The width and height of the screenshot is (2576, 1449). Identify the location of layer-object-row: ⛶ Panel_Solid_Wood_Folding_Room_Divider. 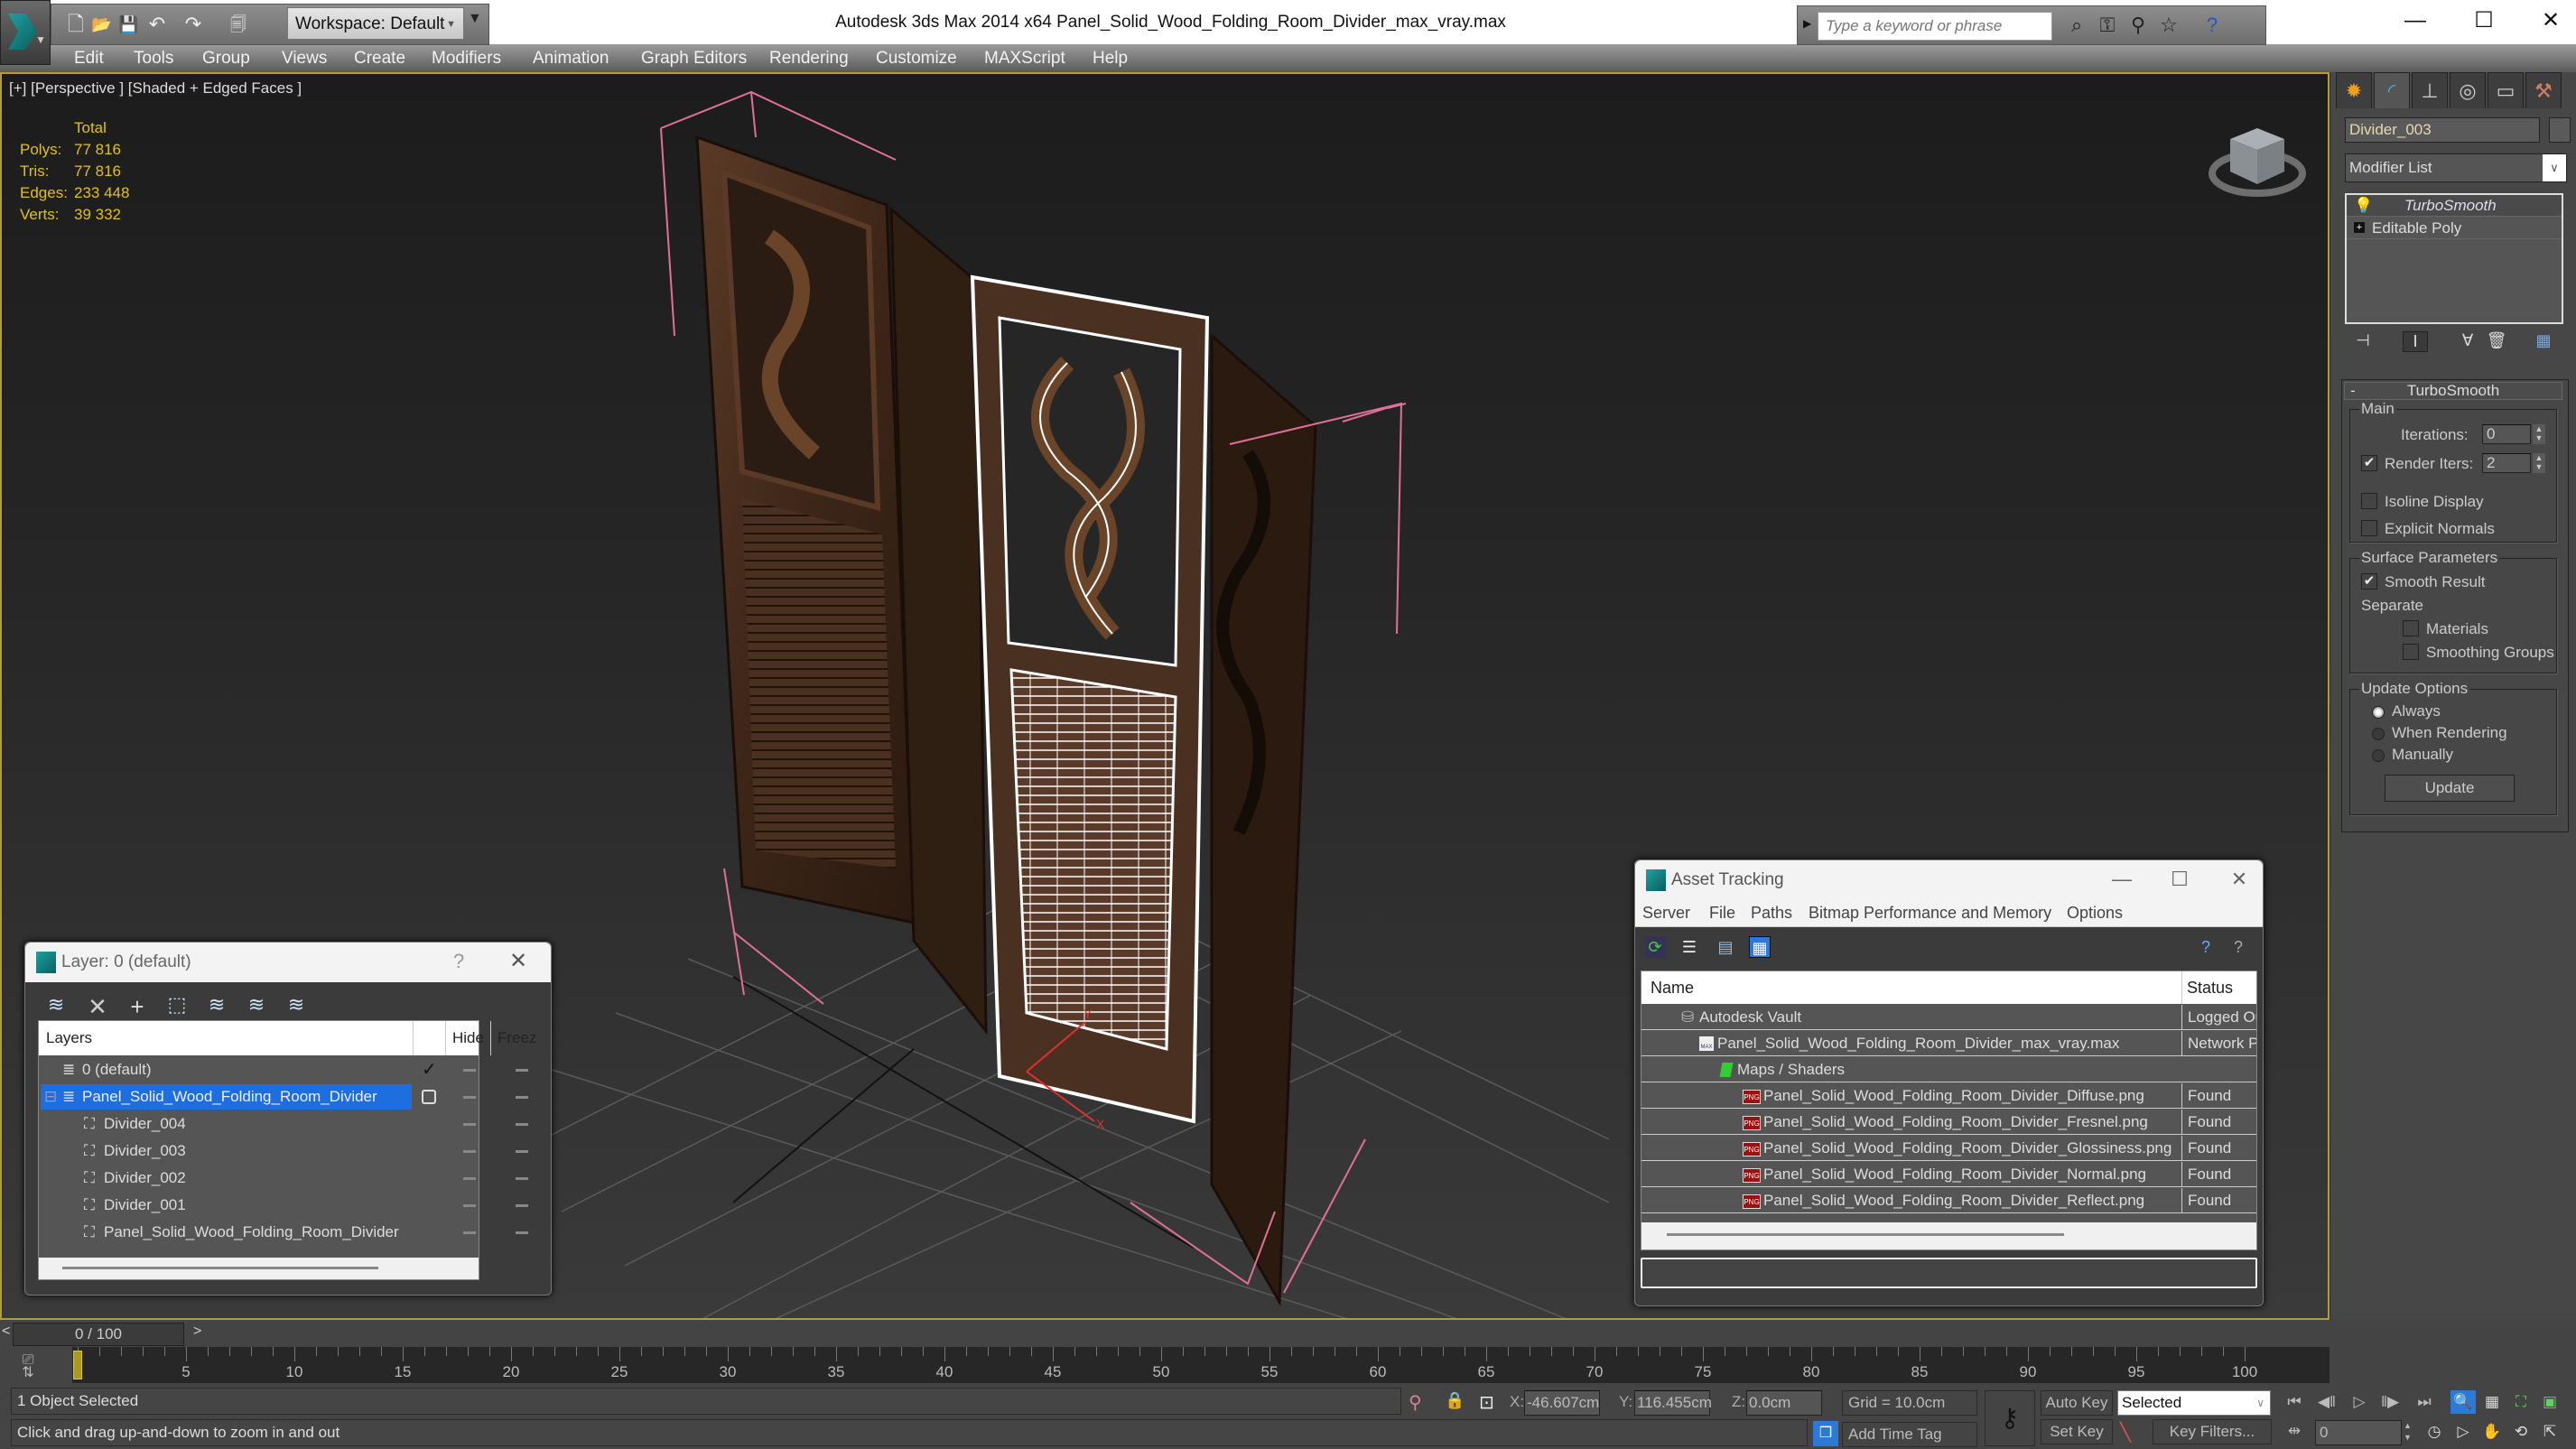
(283, 1232).